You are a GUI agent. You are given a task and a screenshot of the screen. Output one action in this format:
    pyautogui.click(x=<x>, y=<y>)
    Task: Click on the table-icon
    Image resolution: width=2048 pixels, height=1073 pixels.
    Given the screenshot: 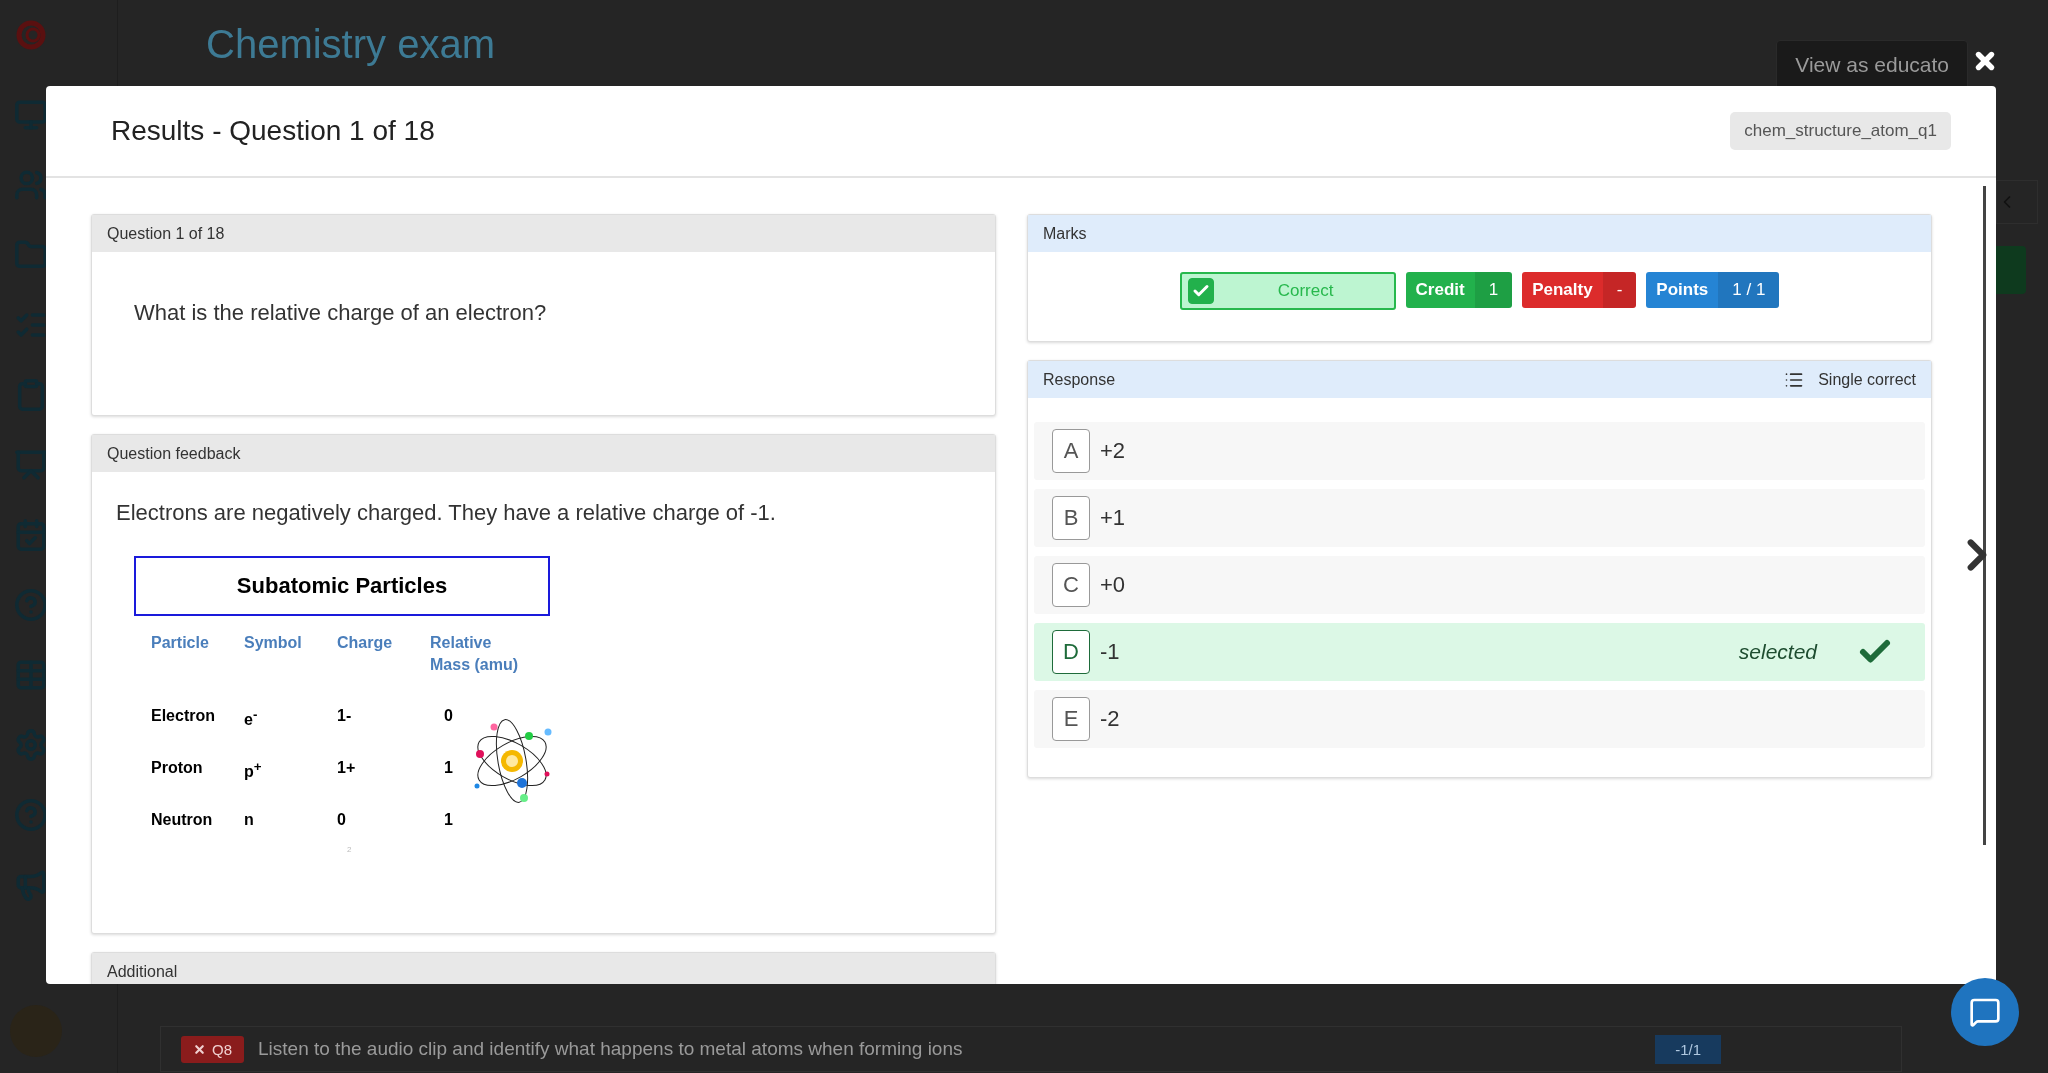 What is the action you would take?
    pyautogui.click(x=31, y=675)
    